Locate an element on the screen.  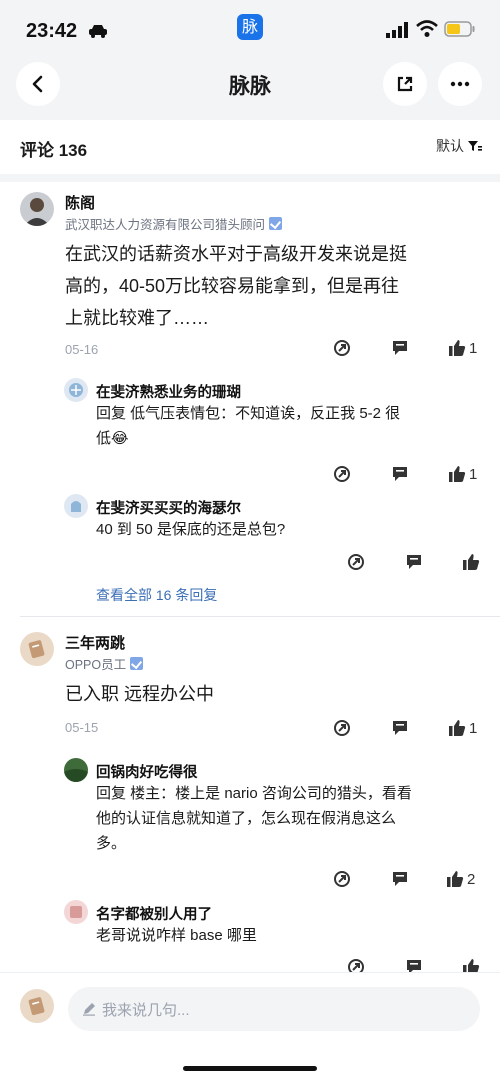
reply-body-line: 多。 is located at coordinates (111, 843).